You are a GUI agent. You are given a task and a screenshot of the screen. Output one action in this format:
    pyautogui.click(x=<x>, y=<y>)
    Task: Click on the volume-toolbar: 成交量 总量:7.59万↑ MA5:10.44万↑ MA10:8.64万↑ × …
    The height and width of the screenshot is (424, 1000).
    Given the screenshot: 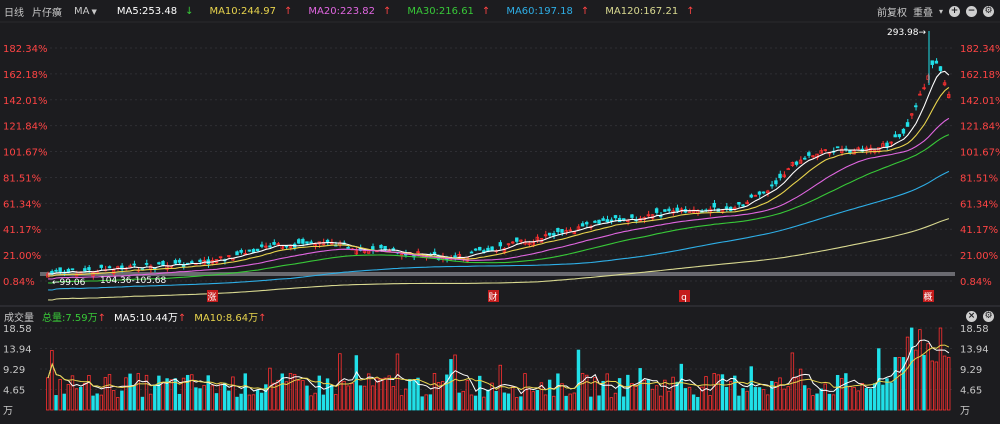 What is the action you would take?
    pyautogui.click(x=500, y=316)
    